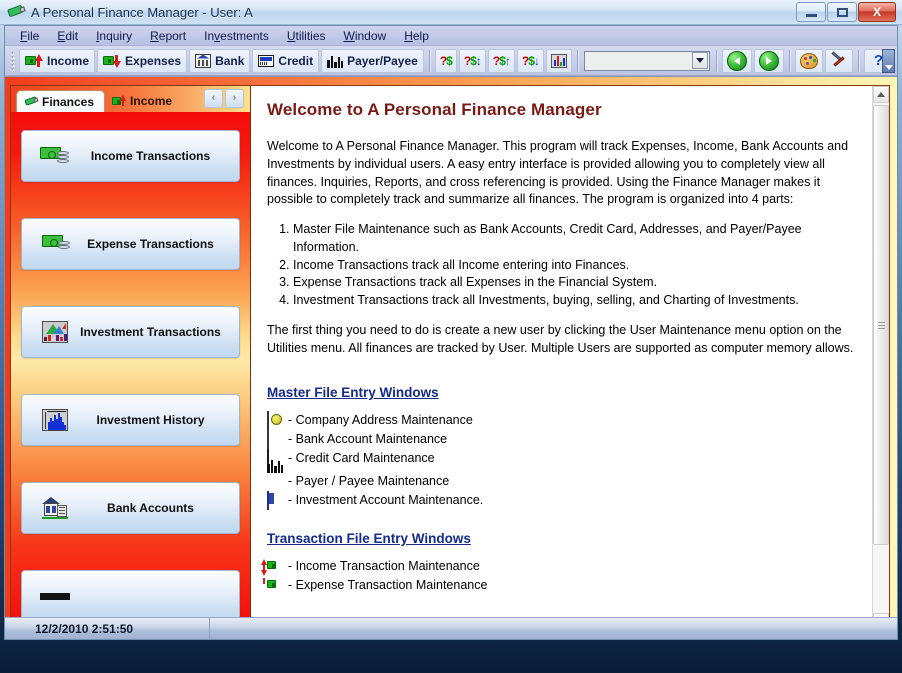 The image size is (902, 673). What do you see at coordinates (368, 438) in the screenshot?
I see `master-item-label: - Bank Account Maintenance` at bounding box center [368, 438].